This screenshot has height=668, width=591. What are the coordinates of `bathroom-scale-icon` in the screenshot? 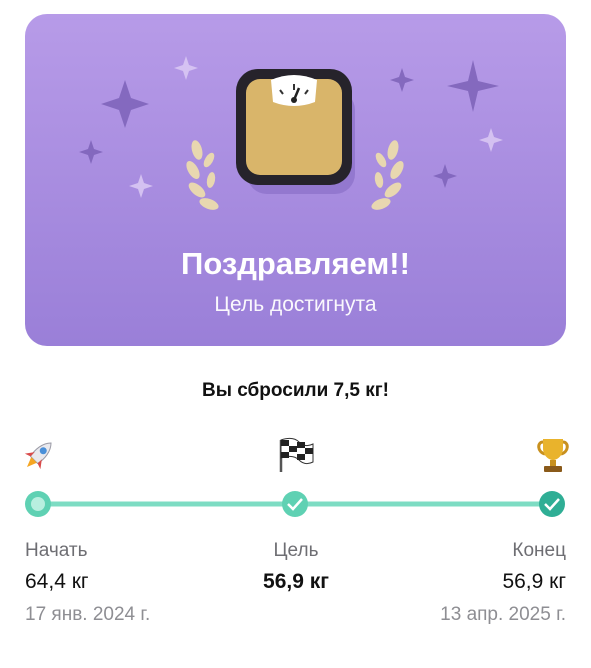 It's located at (295, 131).